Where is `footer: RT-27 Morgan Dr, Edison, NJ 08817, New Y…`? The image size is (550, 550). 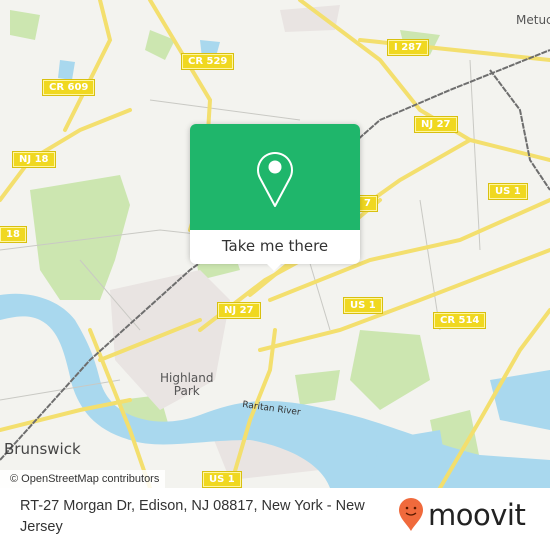 footer: RT-27 Morgan Dr, Edison, NJ 08817, New Y… is located at coordinates (275, 519).